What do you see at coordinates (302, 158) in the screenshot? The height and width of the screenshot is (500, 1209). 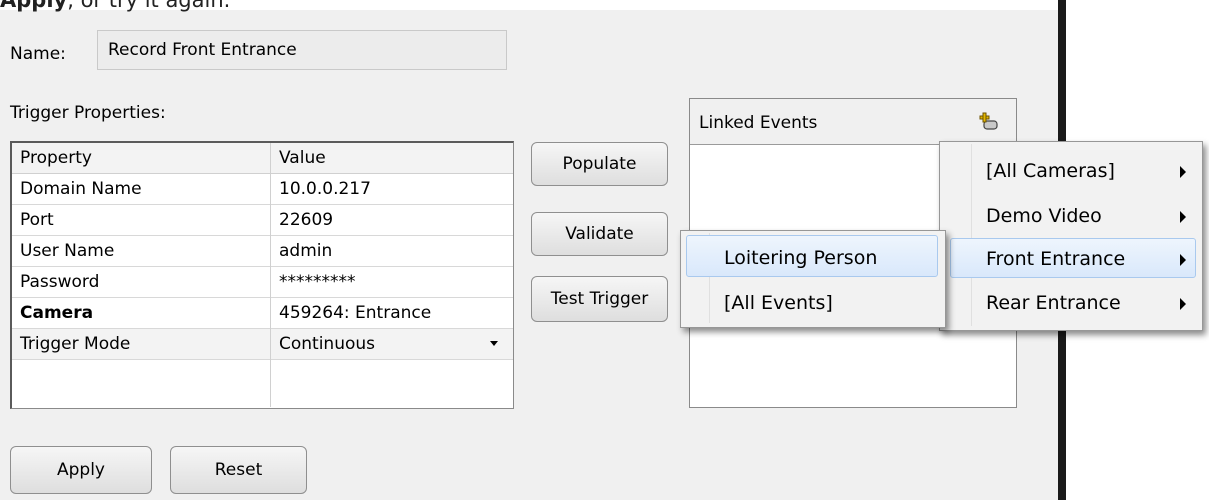 I see `value-column-header: Value` at bounding box center [302, 158].